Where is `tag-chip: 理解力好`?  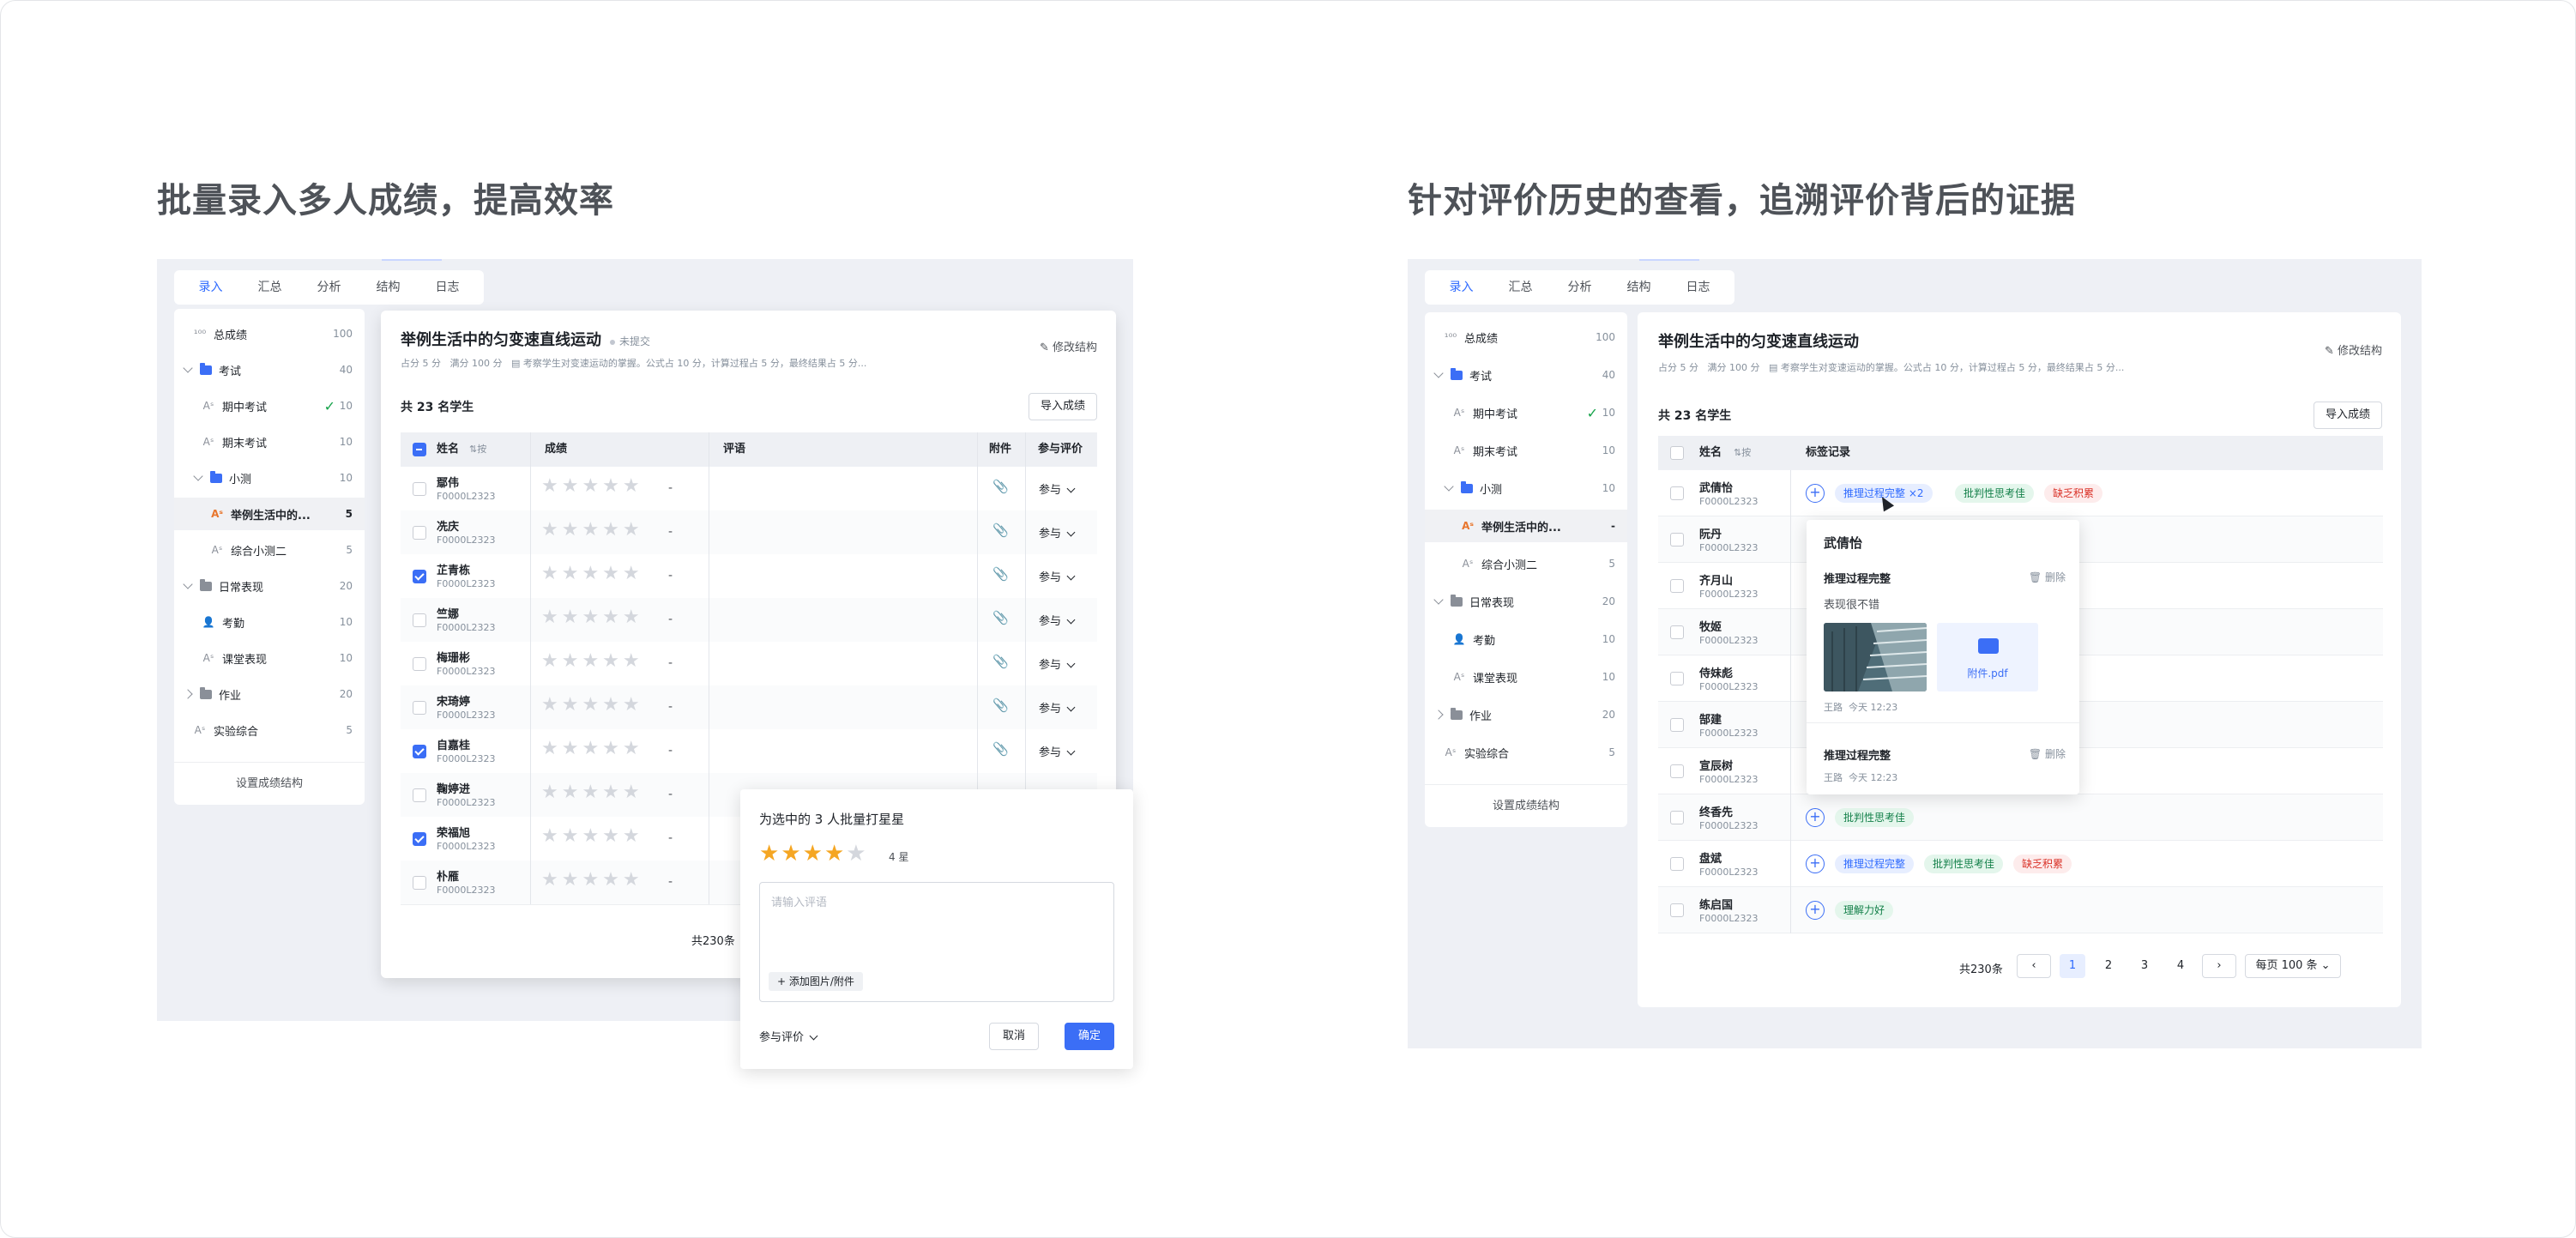 tag-chip: 理解力好 is located at coordinates (1864, 910).